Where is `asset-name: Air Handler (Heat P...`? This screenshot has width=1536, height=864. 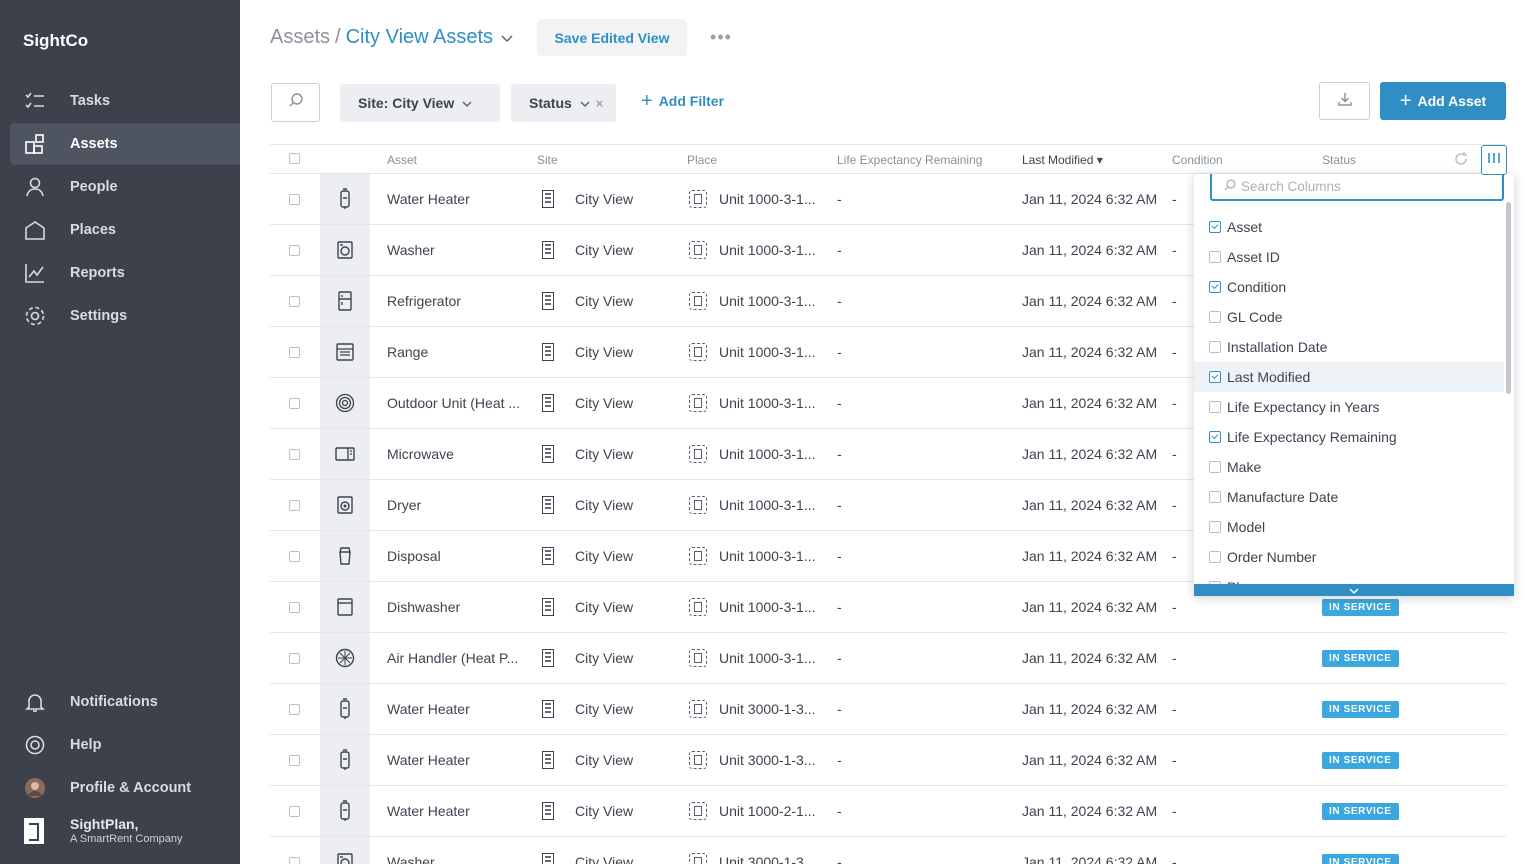
asset-name: Air Handler (Heat P... is located at coordinates (452, 658).